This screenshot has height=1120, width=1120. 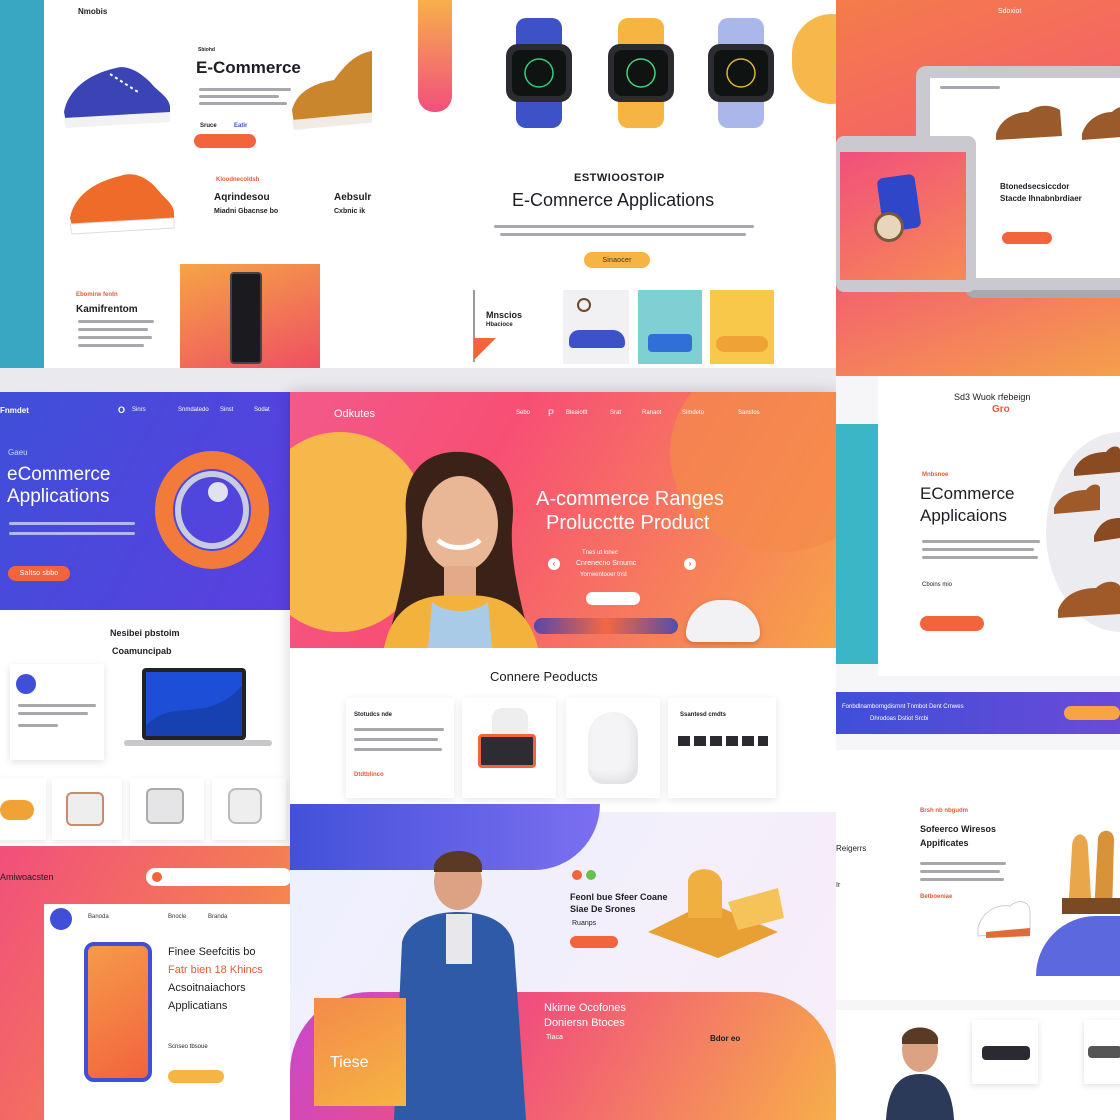 I want to click on sneaker-icon, so click(x=1004, y=916).